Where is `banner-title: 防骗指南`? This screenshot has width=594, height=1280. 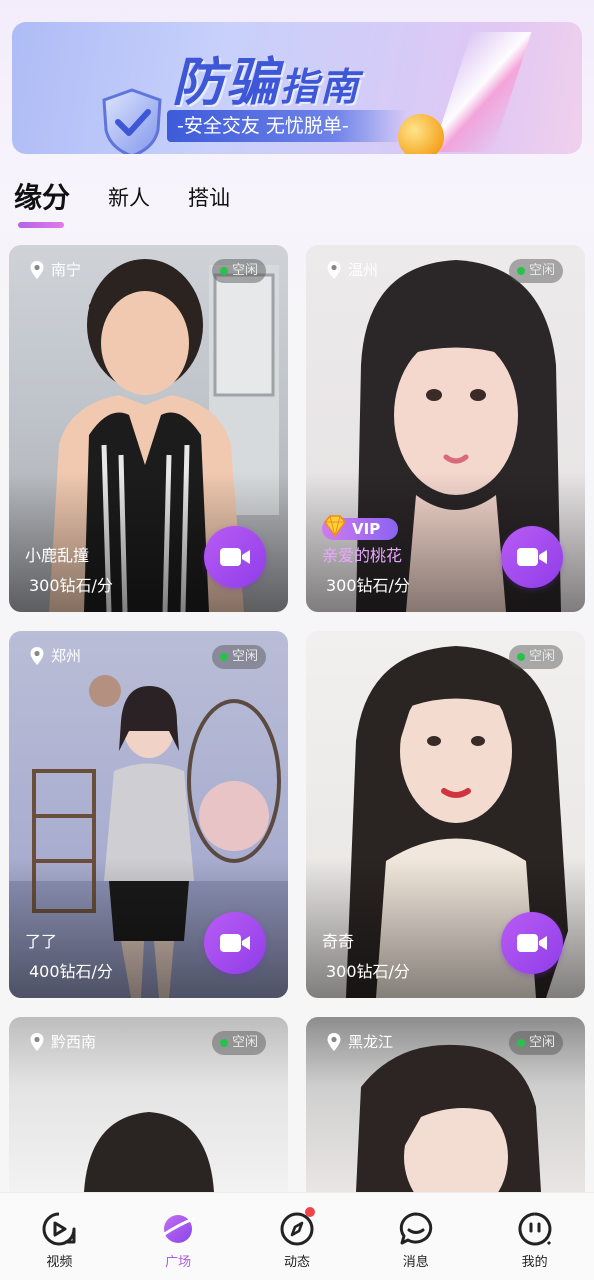
banner-title: 防骗指南 is located at coordinates (266, 83).